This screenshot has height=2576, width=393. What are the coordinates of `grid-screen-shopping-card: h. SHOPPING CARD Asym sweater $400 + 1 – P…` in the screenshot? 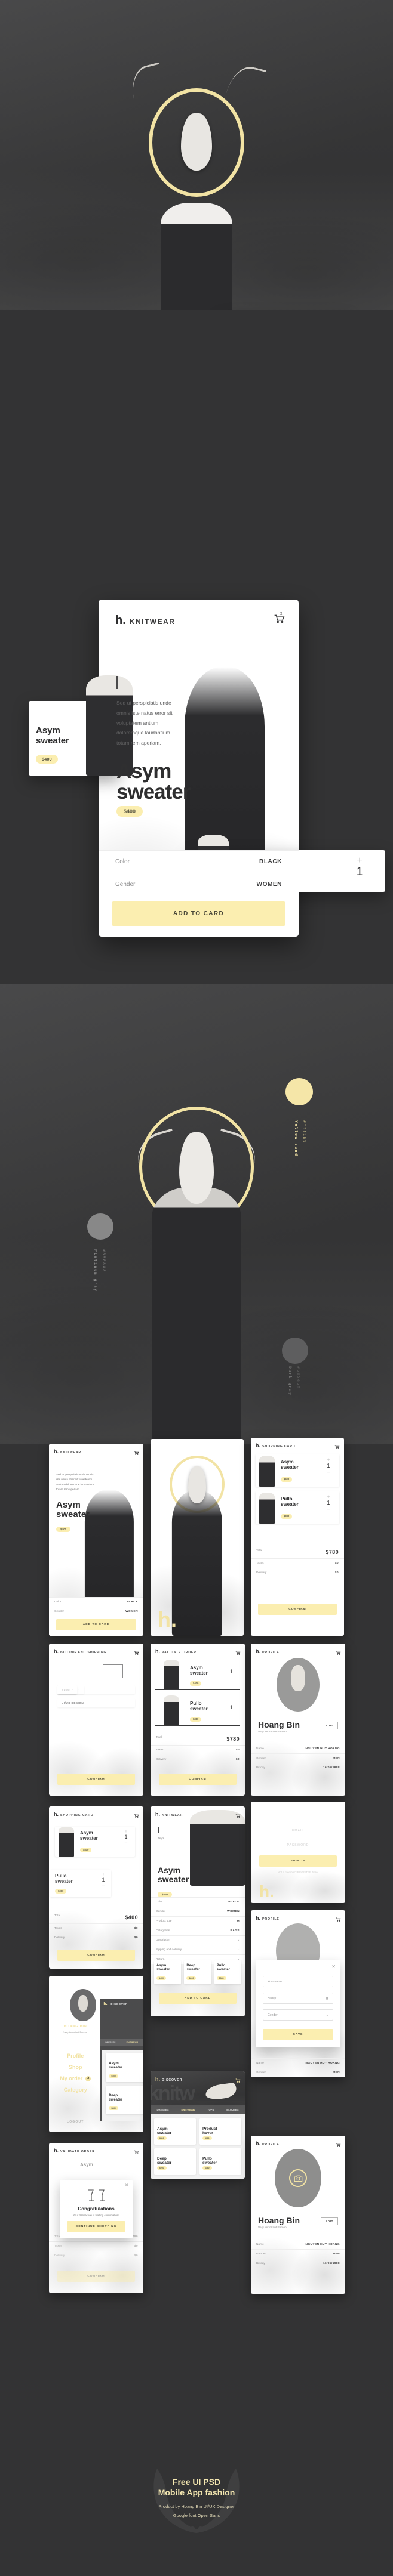 It's located at (297, 1537).